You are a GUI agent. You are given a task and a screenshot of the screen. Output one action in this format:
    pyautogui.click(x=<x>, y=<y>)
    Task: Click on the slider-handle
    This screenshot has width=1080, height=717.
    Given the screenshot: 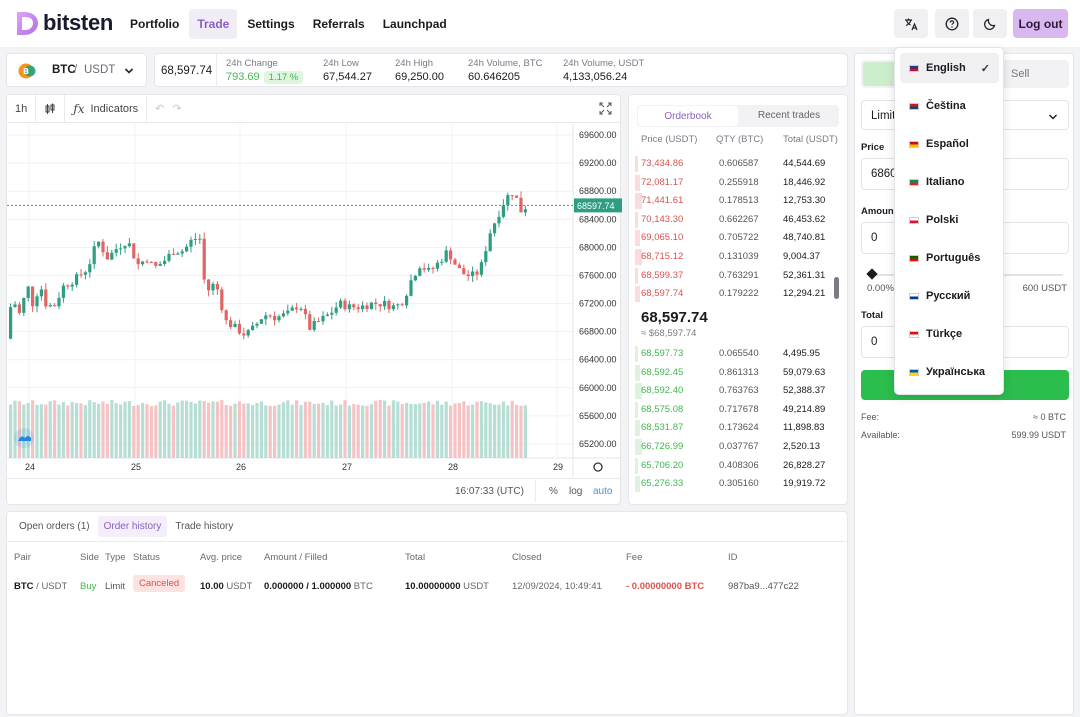 What is the action you would take?
    pyautogui.click(x=872, y=274)
    